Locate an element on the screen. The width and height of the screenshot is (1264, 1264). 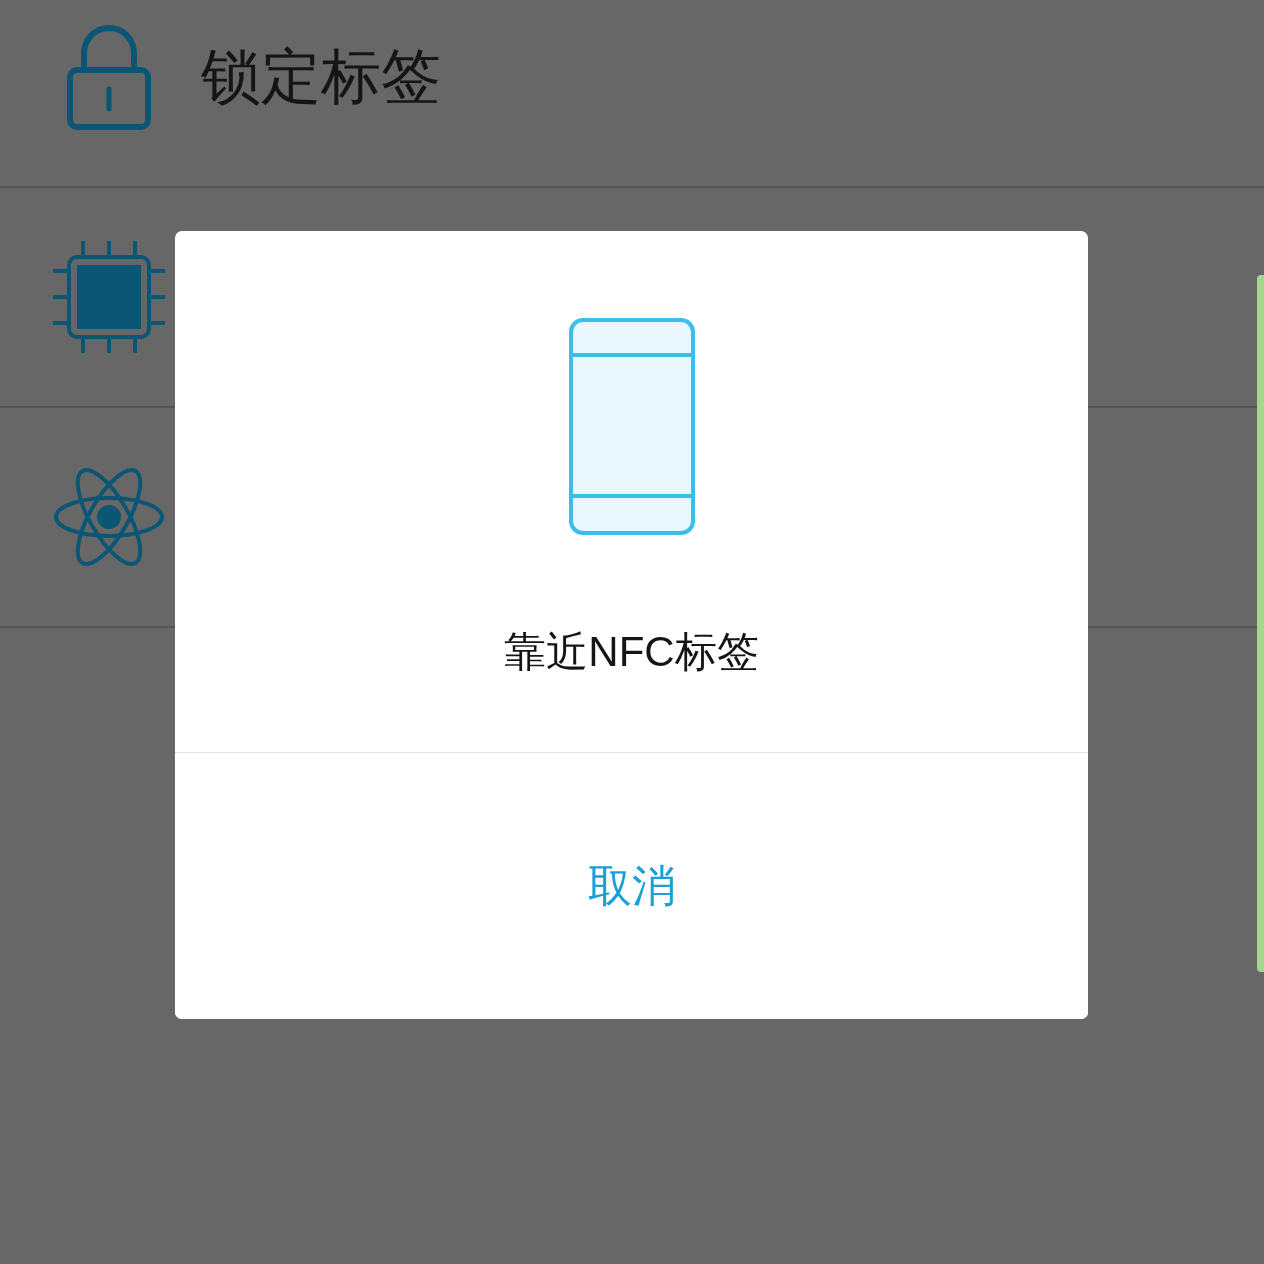
item-label: 锁定标签 is located at coordinates (321, 77).